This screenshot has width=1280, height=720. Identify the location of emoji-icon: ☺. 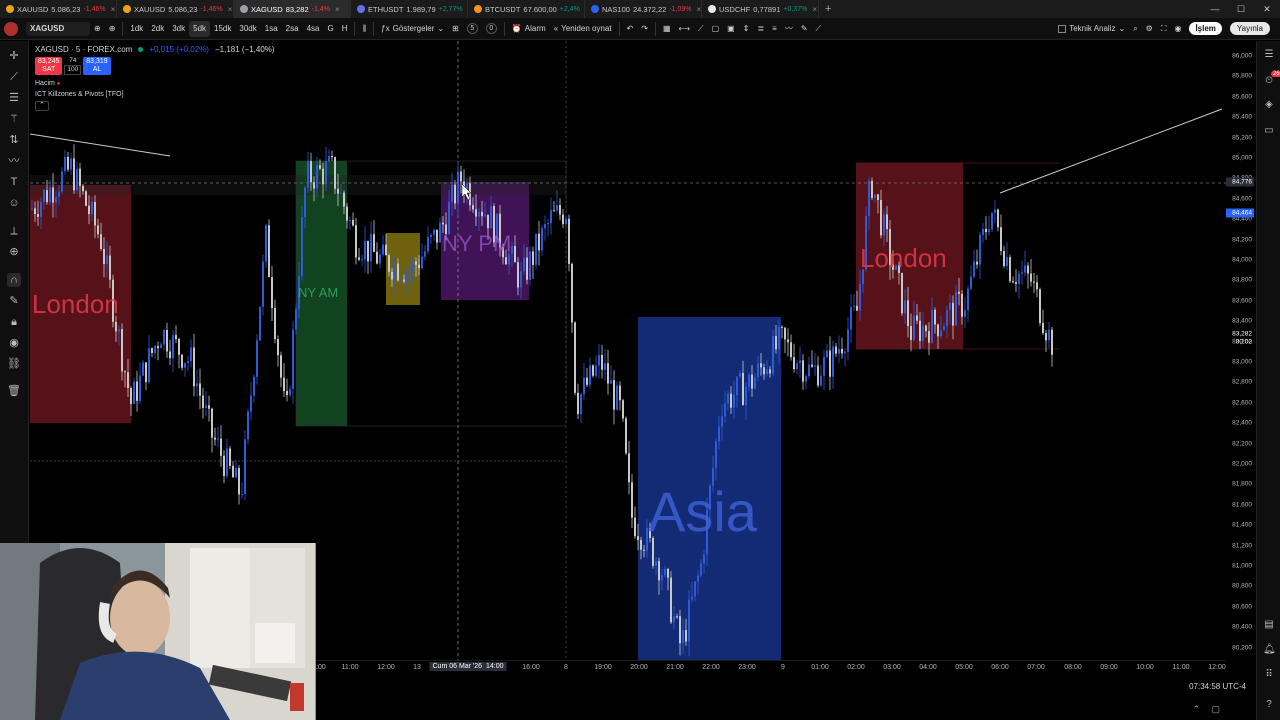
(14, 203).